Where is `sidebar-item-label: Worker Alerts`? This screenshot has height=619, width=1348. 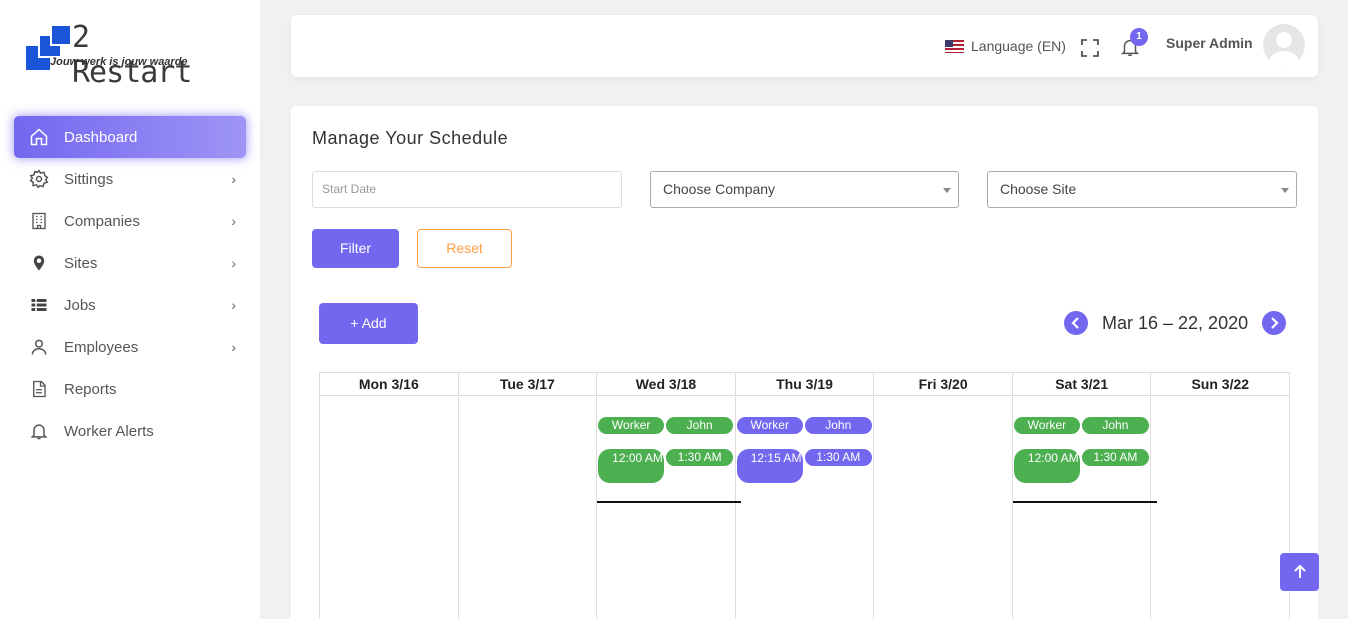 sidebar-item-label: Worker Alerts is located at coordinates (109, 431).